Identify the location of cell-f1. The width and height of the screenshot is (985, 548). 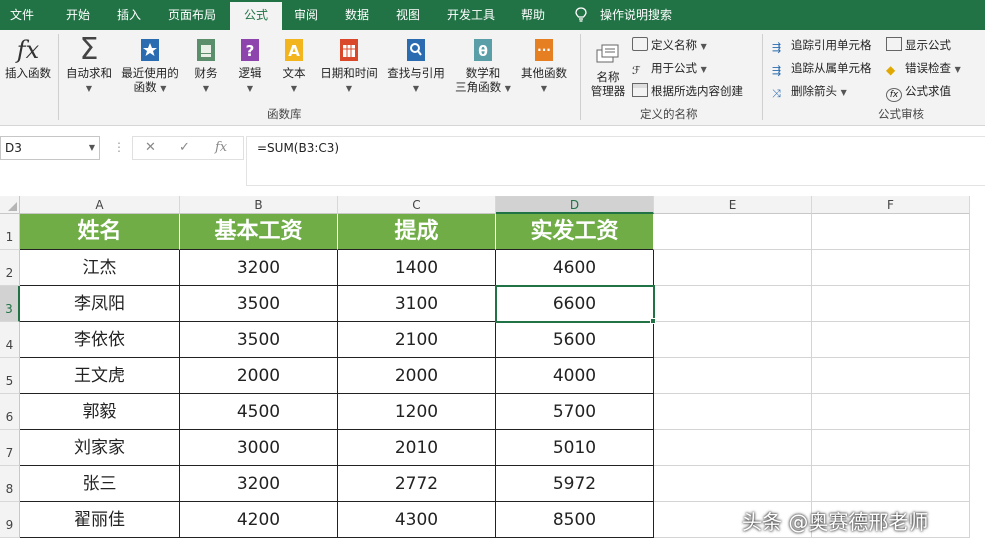
(891, 232).